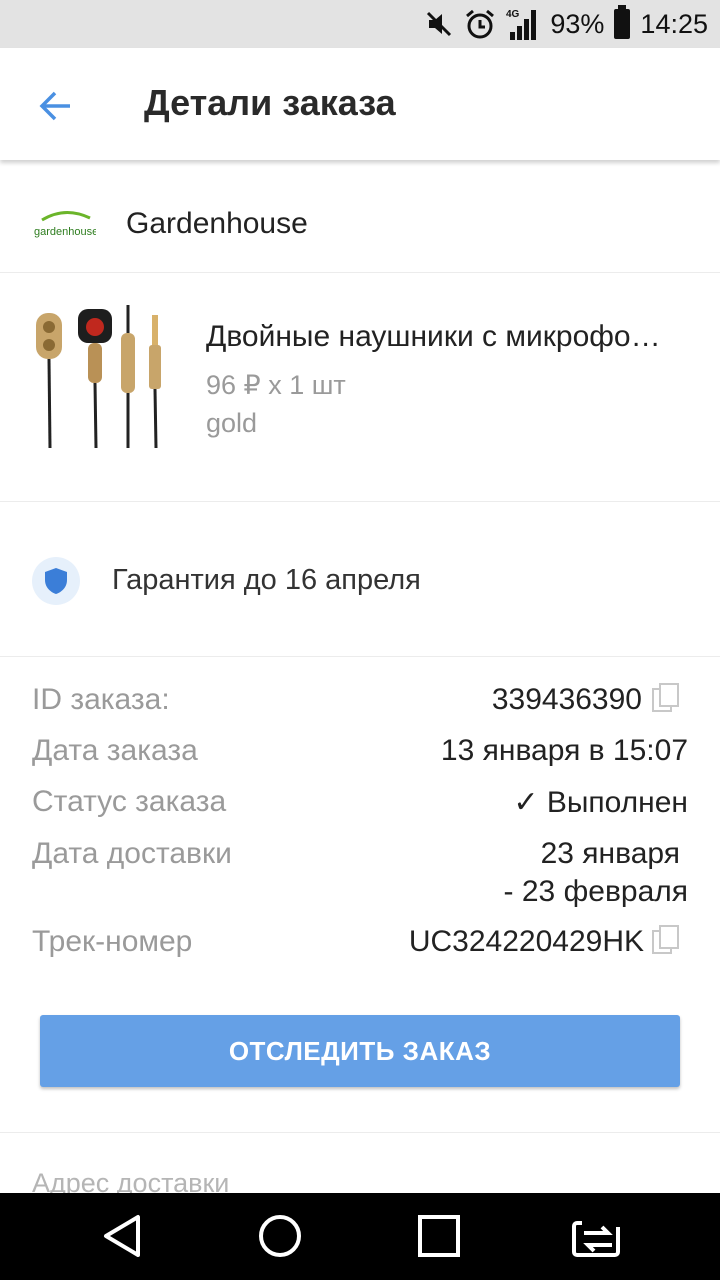  Describe the element at coordinates (65, 224) in the screenshot. I see `seller-logo: gardenhouse` at that location.